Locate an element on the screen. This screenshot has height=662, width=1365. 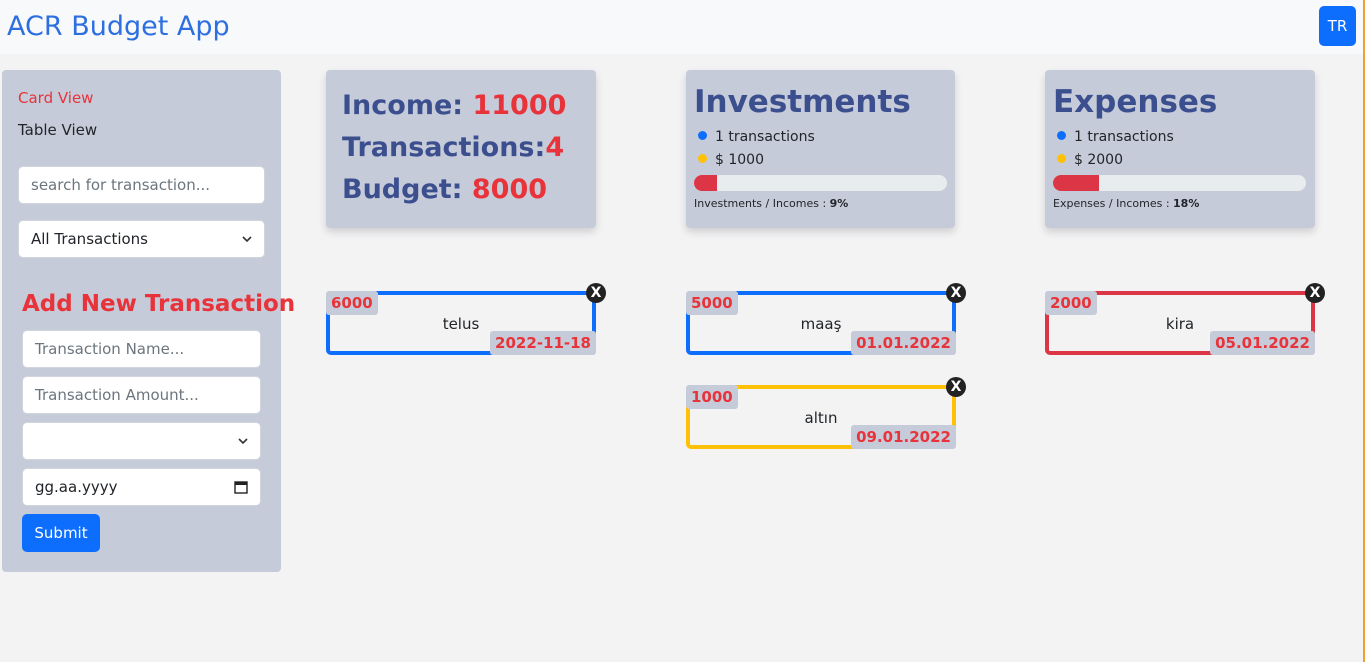
budget-line: Budget: 8000 is located at coordinates (444, 190).